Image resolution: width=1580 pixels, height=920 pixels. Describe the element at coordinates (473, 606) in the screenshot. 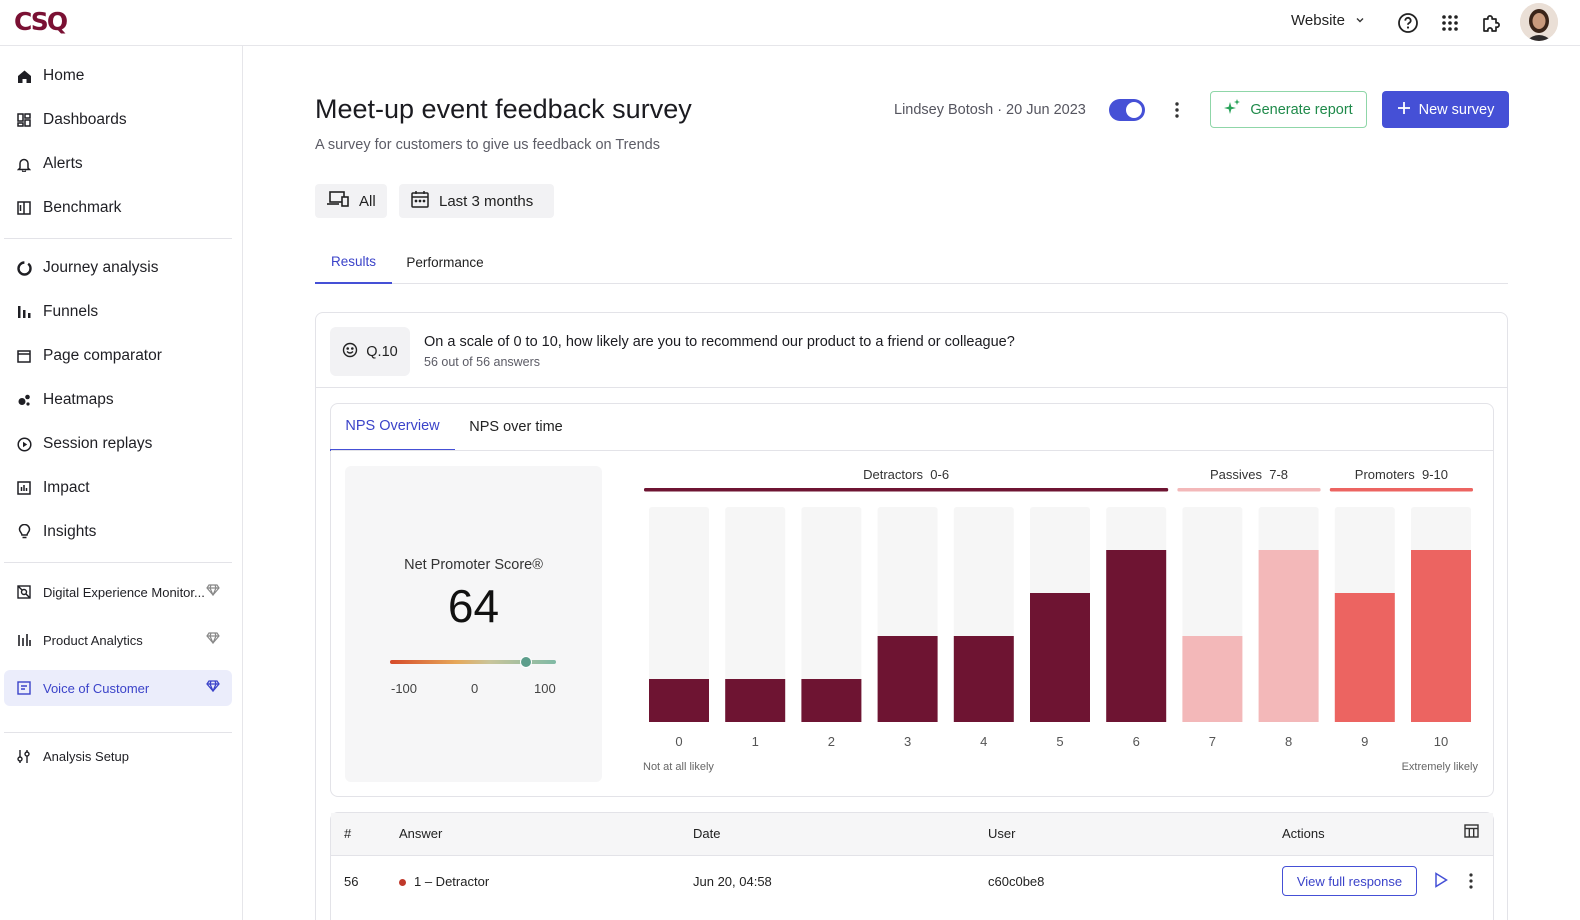

I see `nps-value: 64` at that location.